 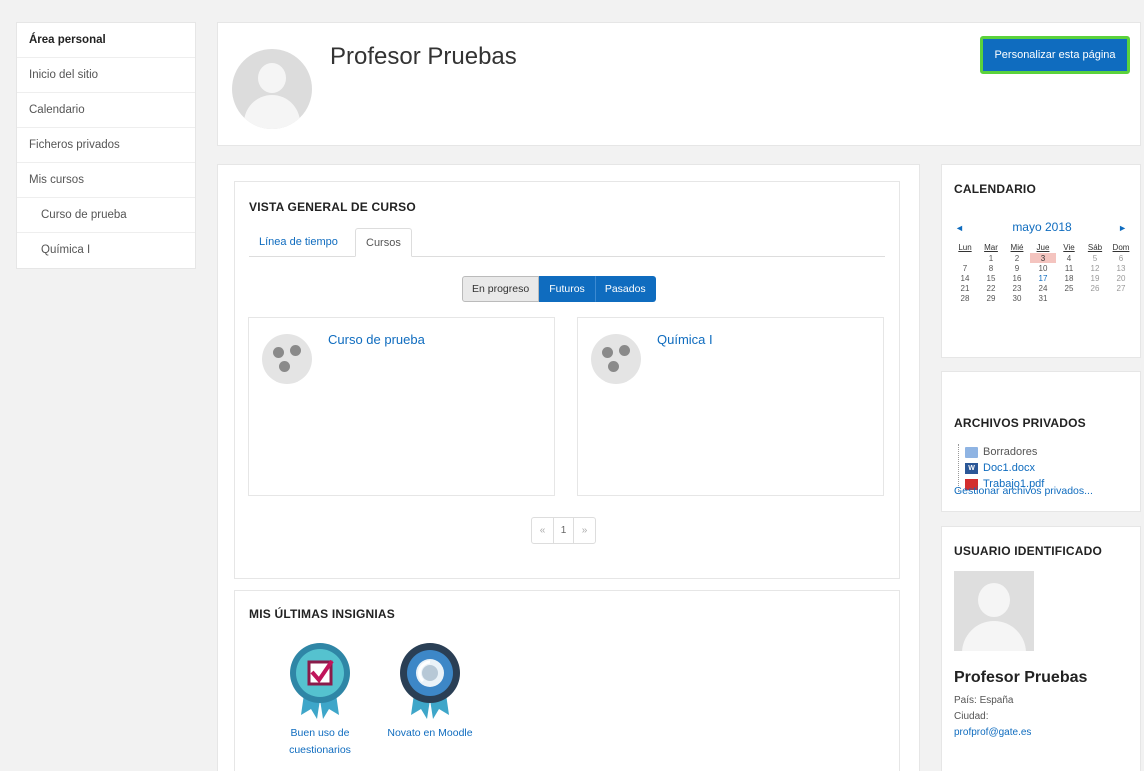 I want to click on folder-icon, so click(x=971, y=452).